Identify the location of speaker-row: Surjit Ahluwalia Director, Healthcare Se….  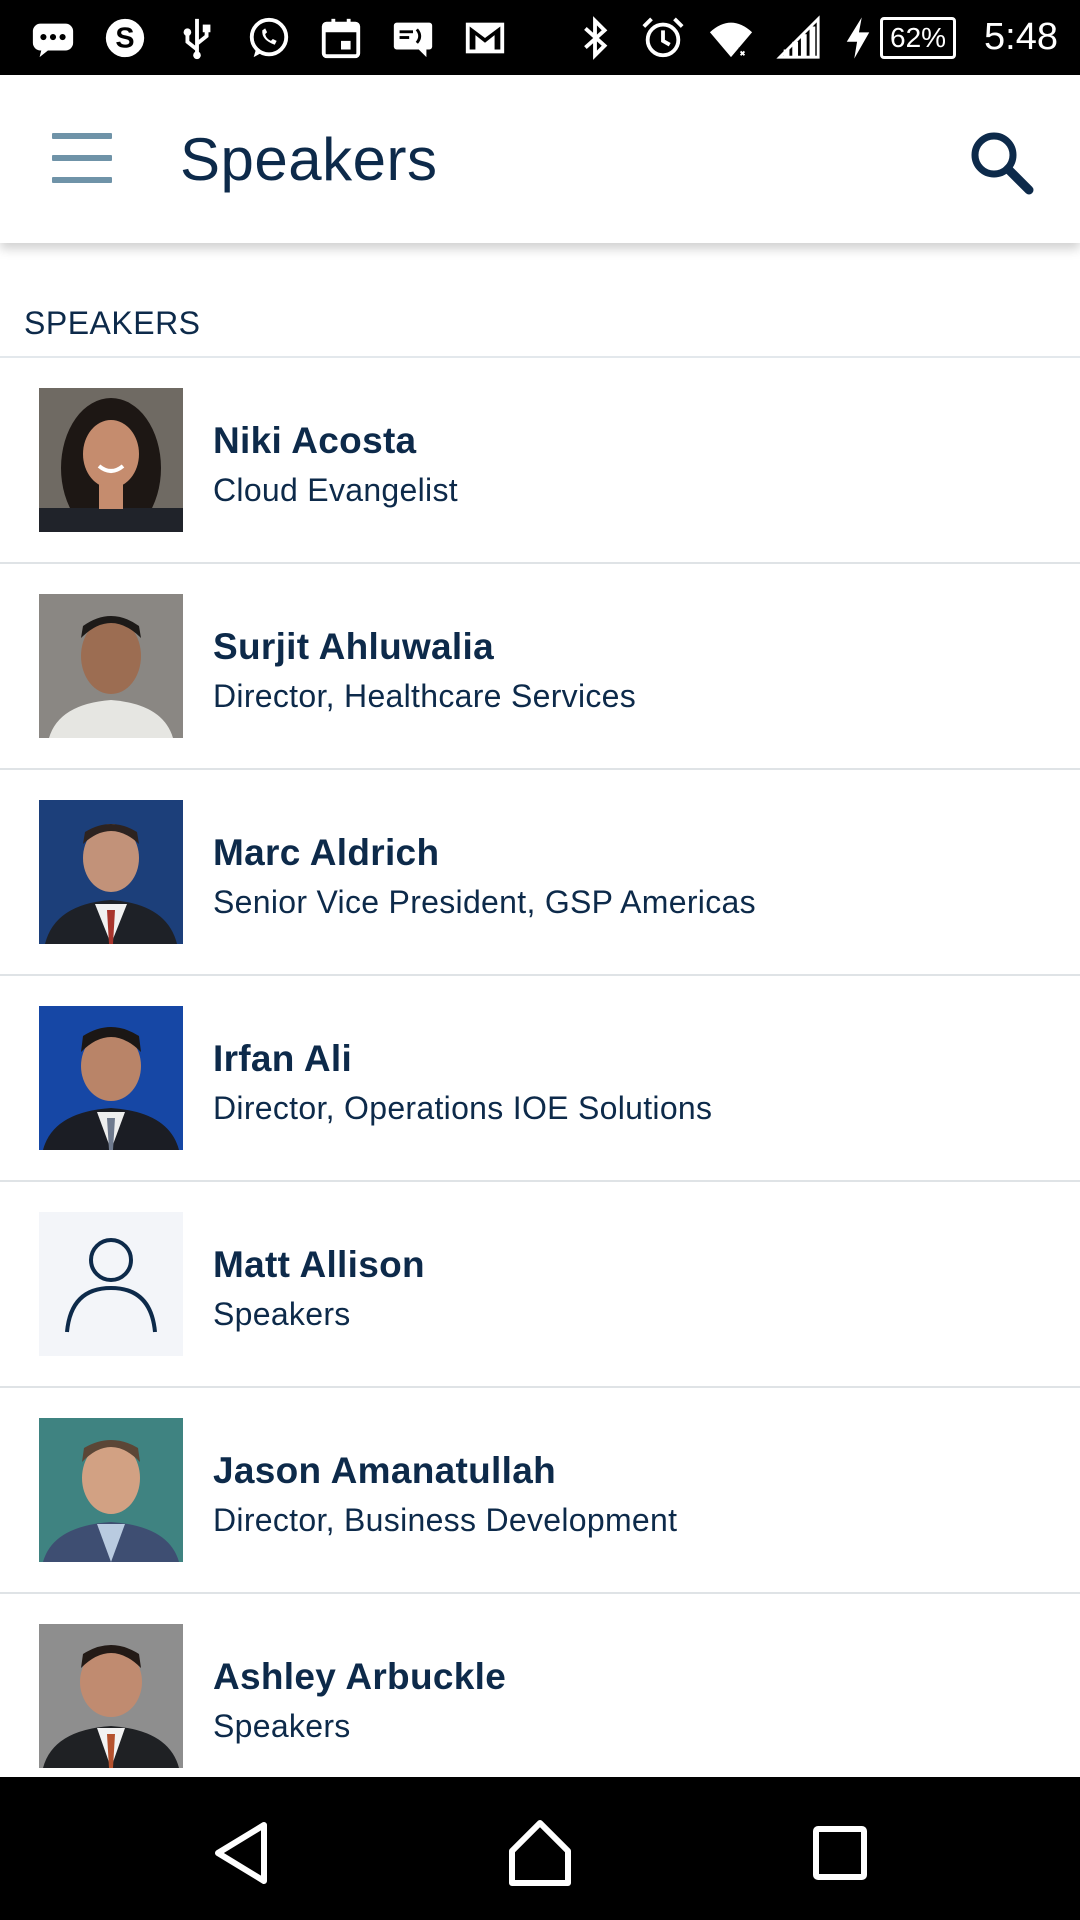
(540, 667).